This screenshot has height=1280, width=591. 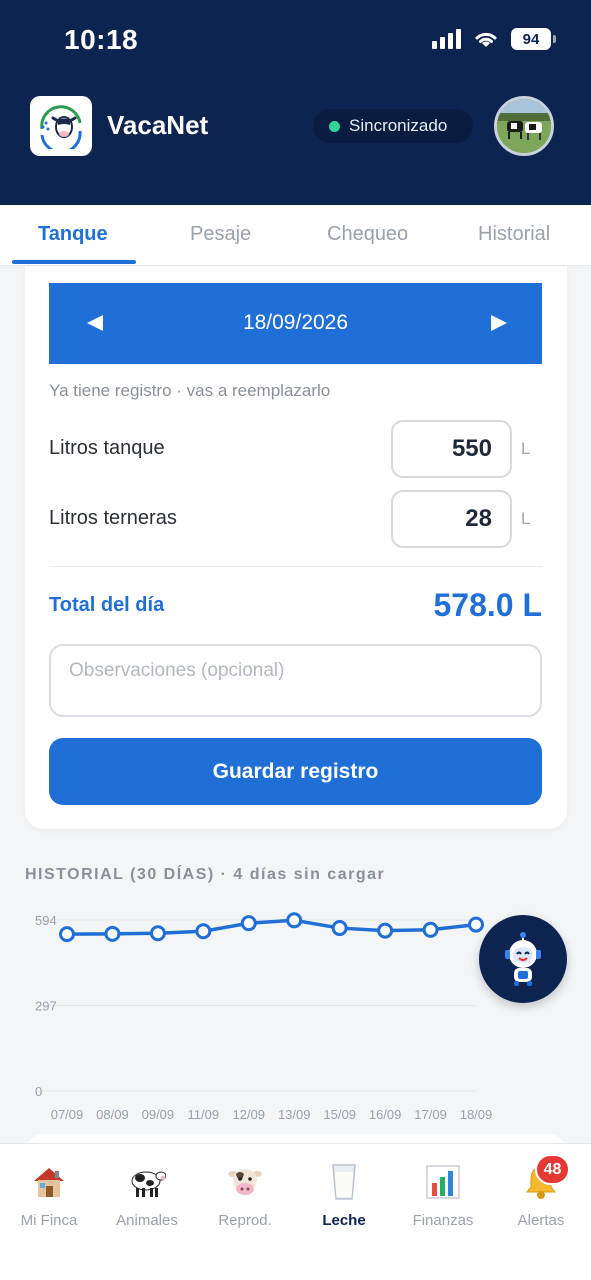 What do you see at coordinates (46, 920) in the screenshot?
I see `y-tick-label: 594` at bounding box center [46, 920].